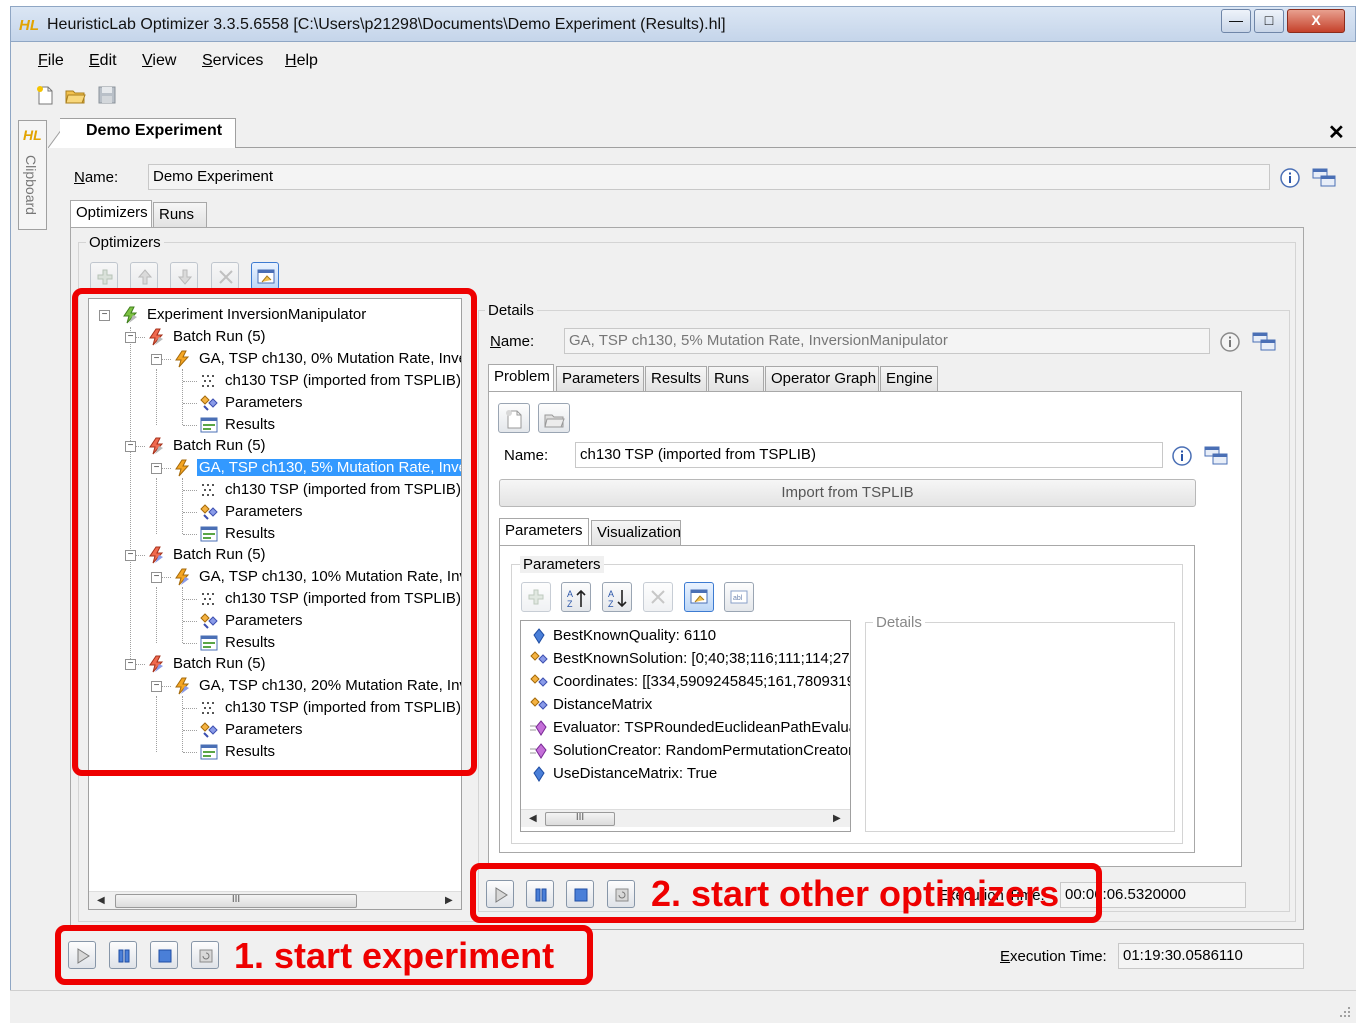 This screenshot has width=1356, height=1023. I want to click on show-parameter-details-button, so click(699, 597).